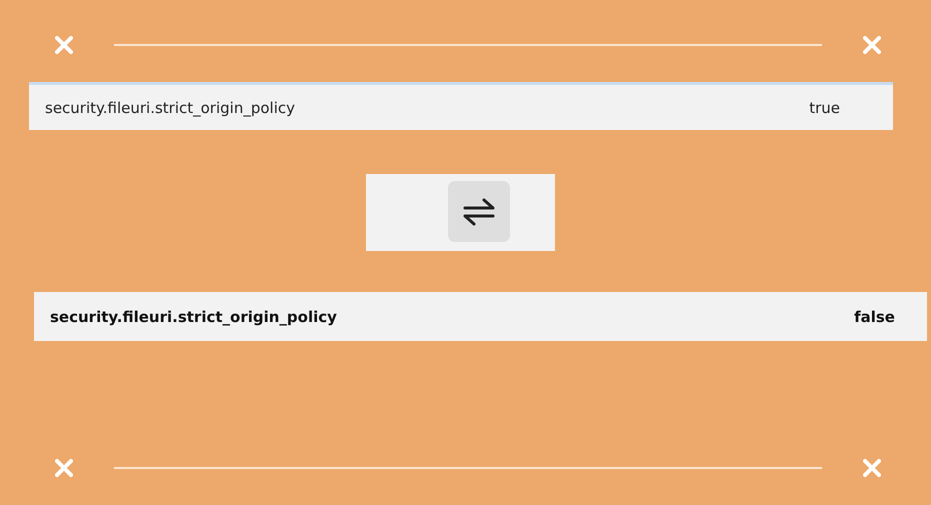 This screenshot has width=931, height=505. I want to click on preference-value: true, so click(824, 107).